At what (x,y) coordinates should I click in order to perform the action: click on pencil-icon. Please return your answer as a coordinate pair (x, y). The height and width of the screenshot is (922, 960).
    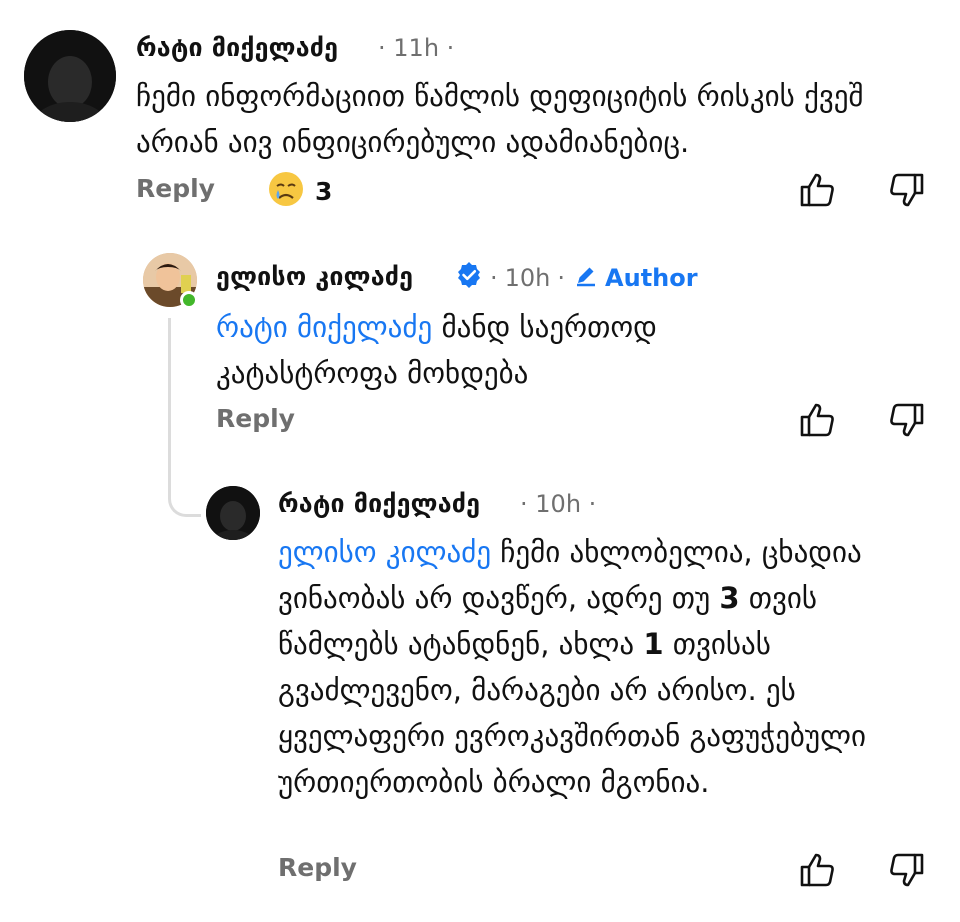
    Looking at the image, I should click on (586, 278).